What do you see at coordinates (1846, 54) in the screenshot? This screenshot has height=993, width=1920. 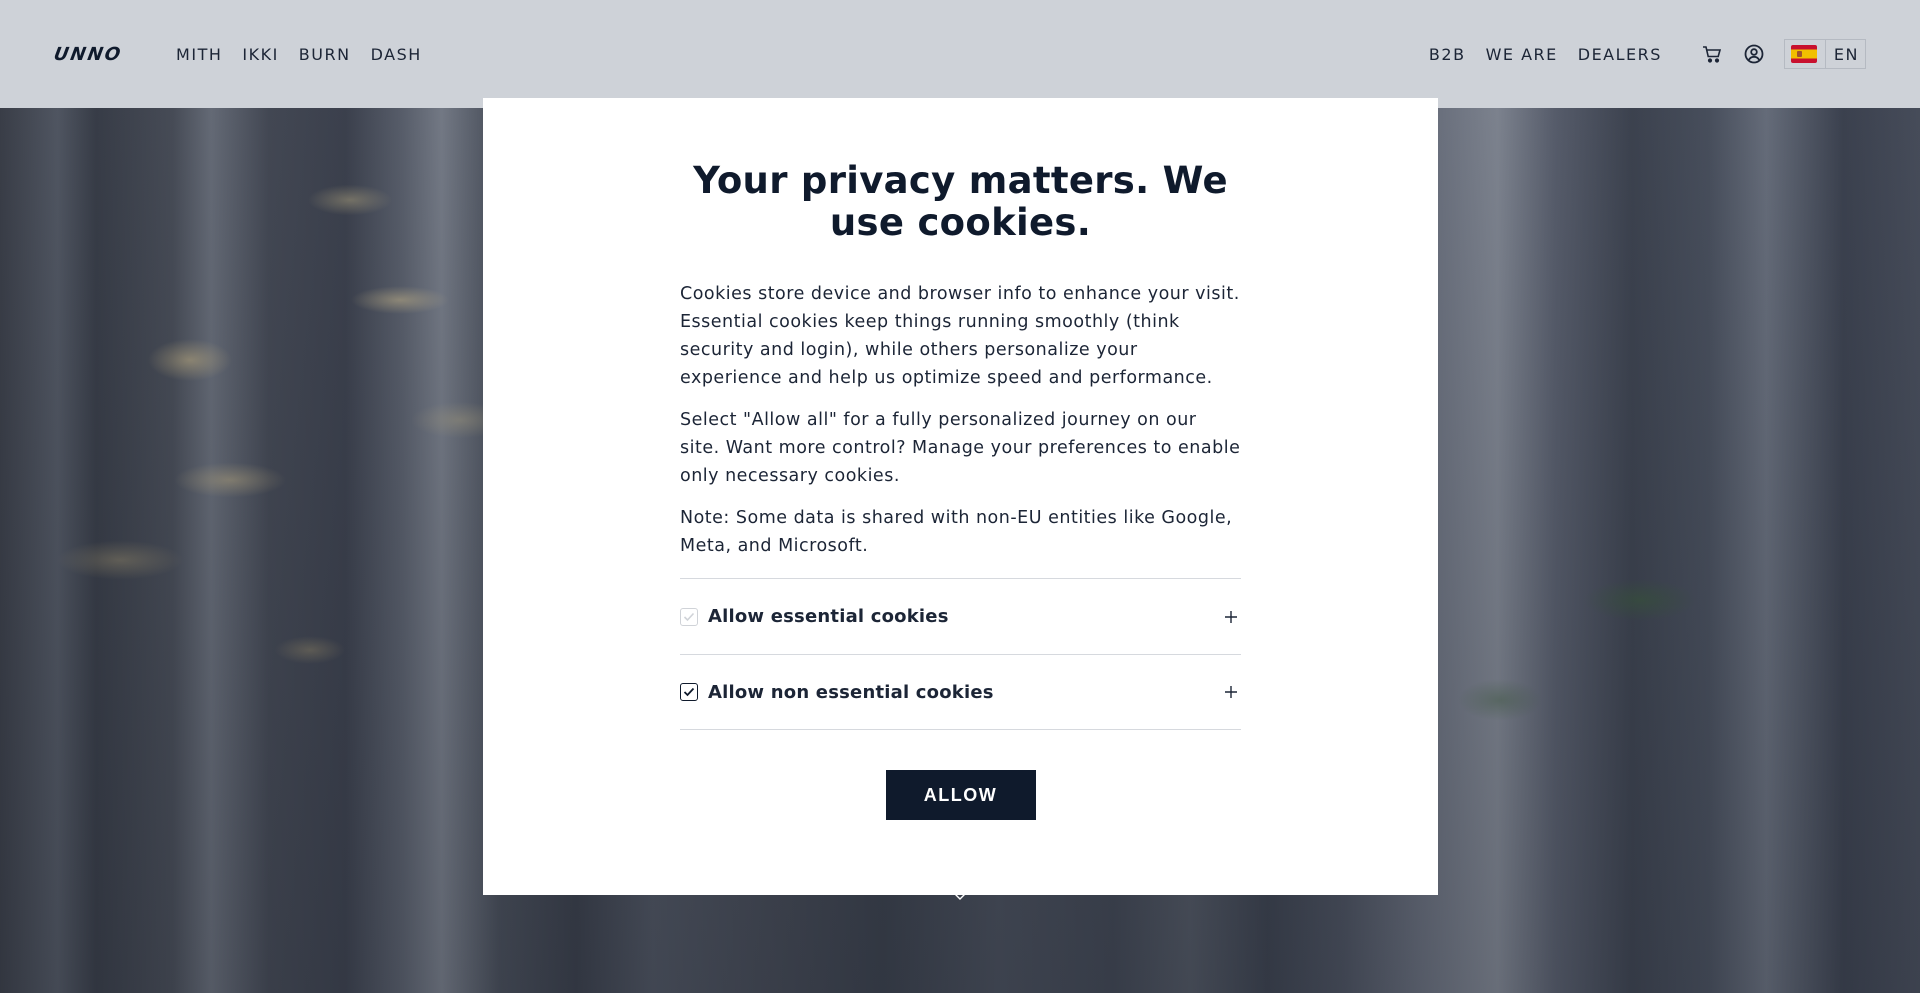 I see `language-label: EN` at bounding box center [1846, 54].